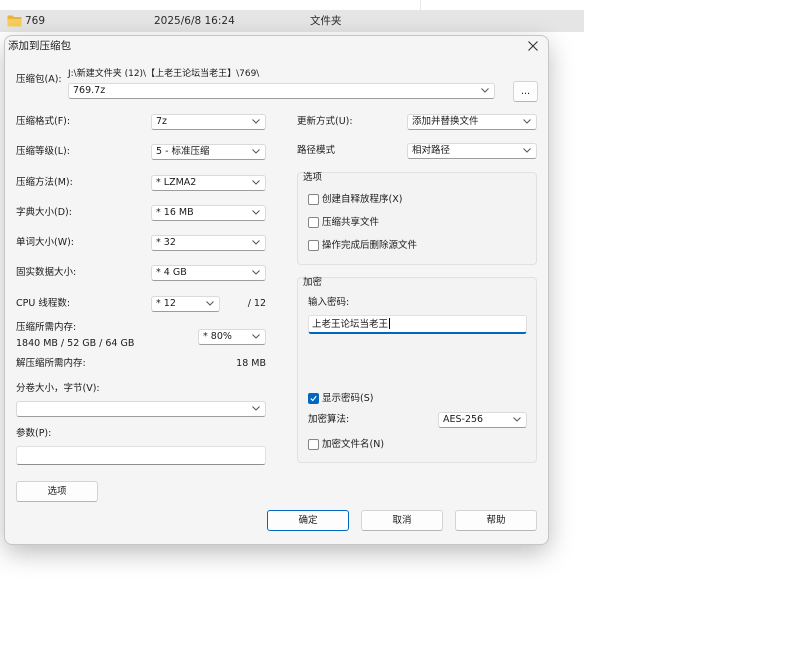 The height and width of the screenshot is (658, 800). Describe the element at coordinates (46, 327) in the screenshot. I see `memory-compress-label: 压缩所需内存:` at that location.